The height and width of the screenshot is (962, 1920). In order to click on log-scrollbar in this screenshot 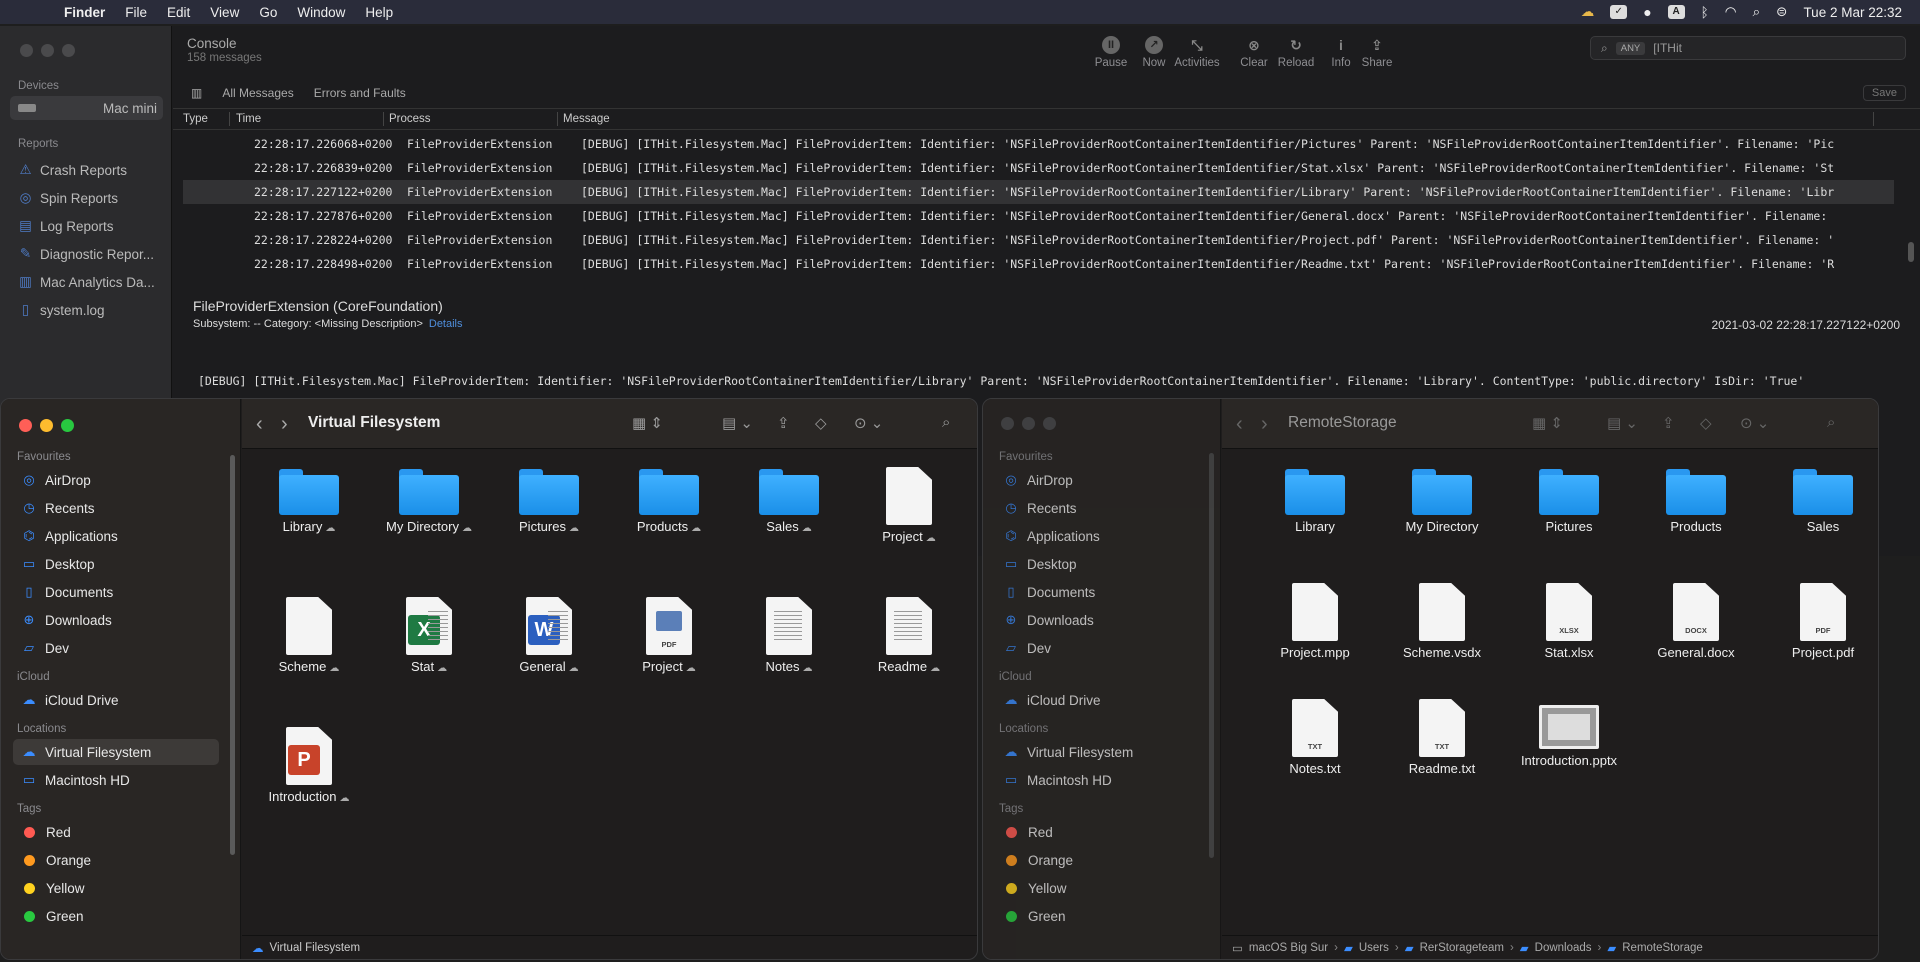, I will do `click(1911, 252)`.